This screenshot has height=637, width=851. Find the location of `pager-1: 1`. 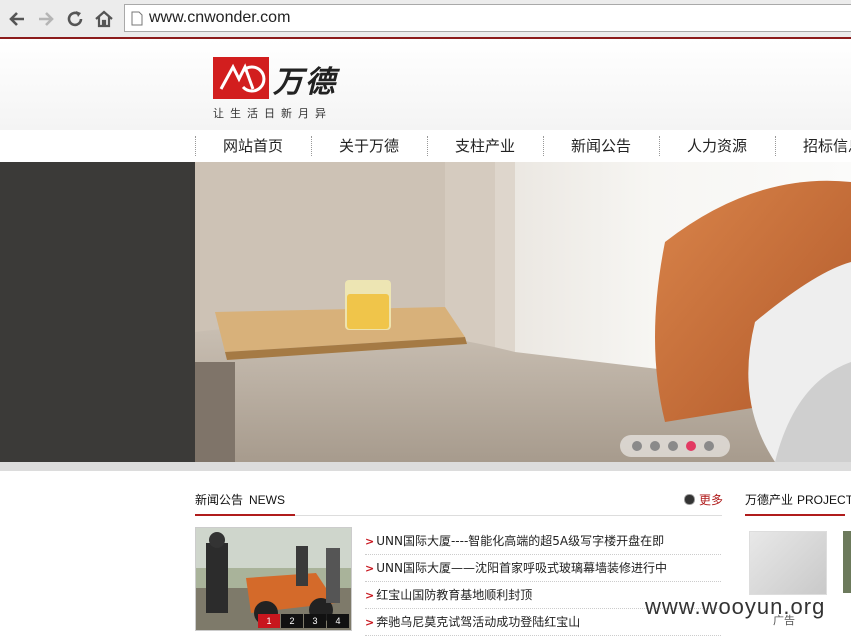

pager-1: 1 is located at coordinates (269, 621).